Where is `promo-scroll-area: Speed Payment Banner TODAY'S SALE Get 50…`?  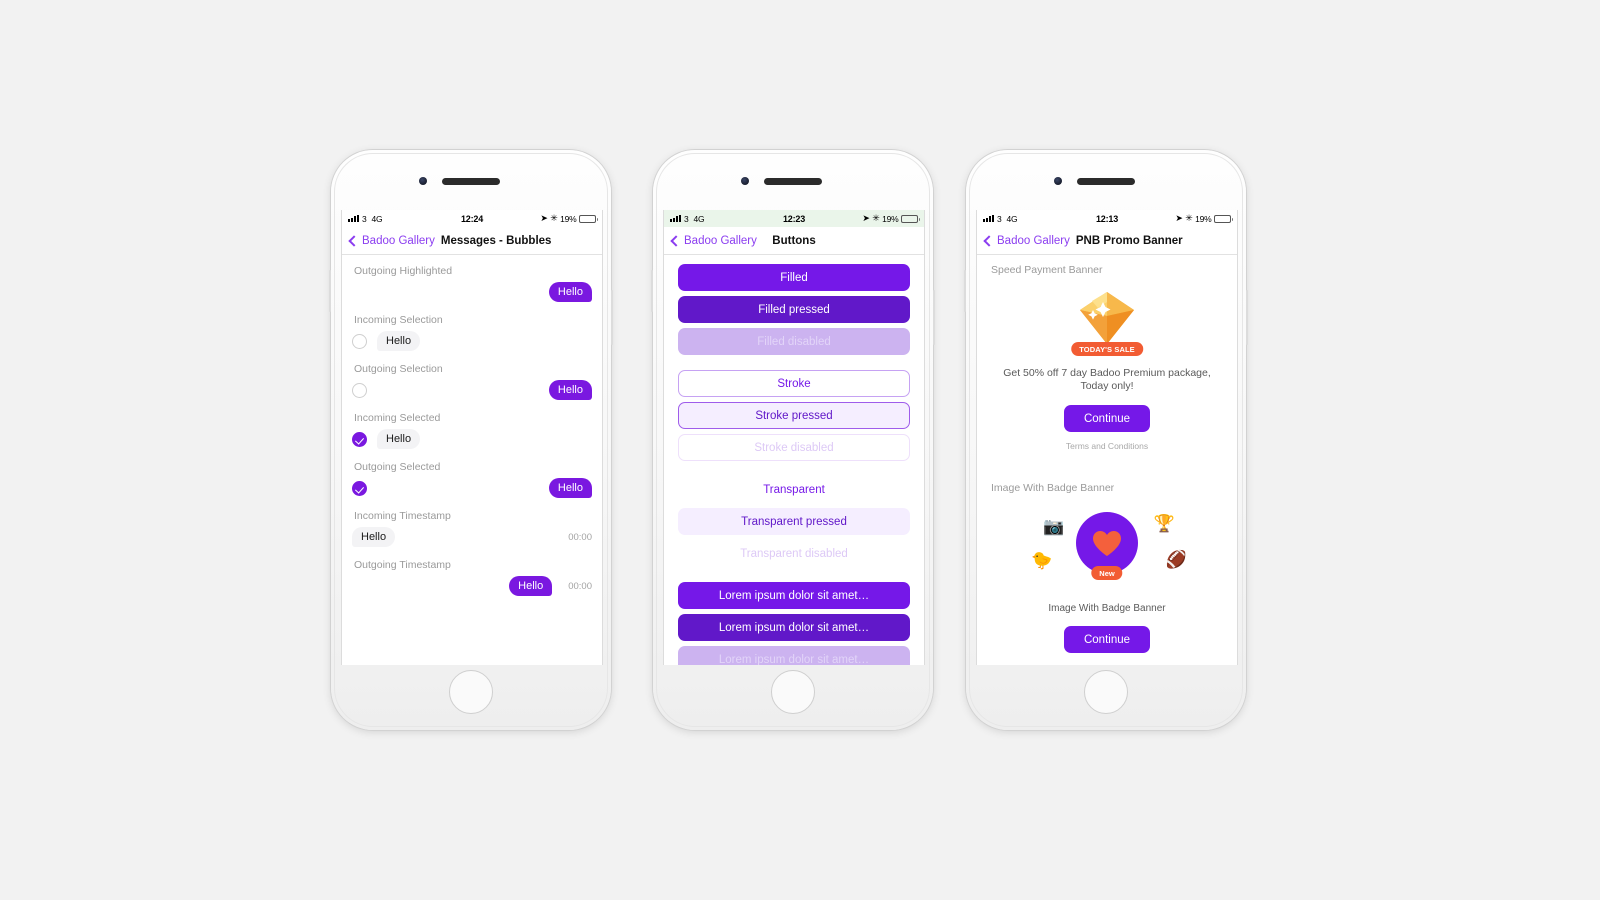
promo-scroll-area: Speed Payment Banner TODAY'S SALE Get 50… is located at coordinates (1107, 460).